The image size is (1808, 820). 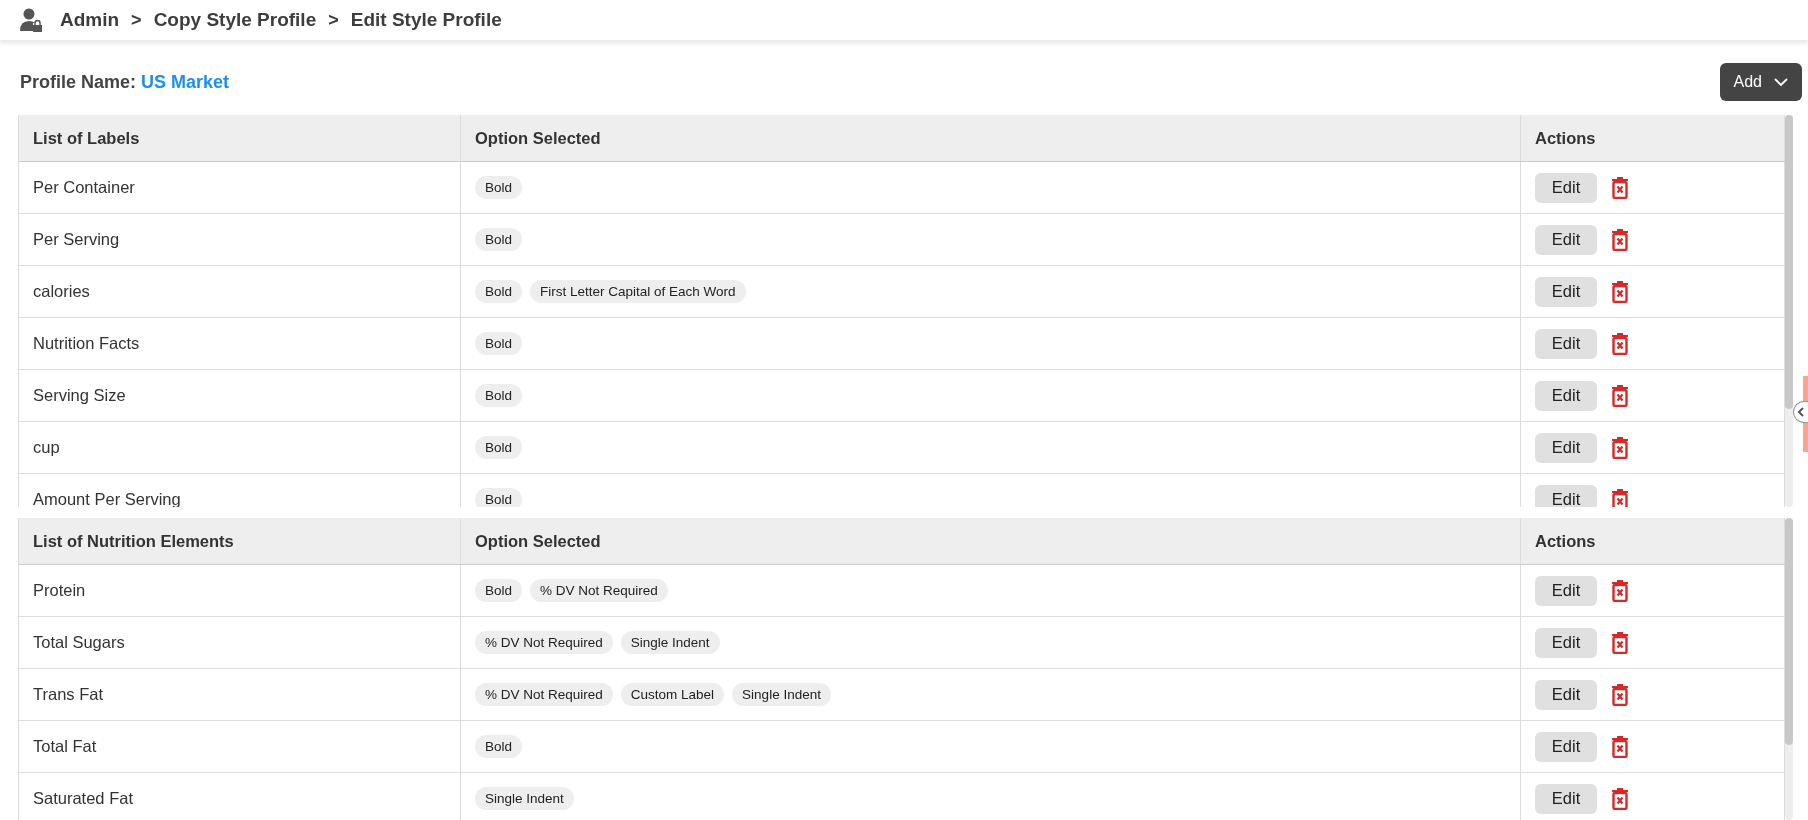 I want to click on label-cell: calories, so click(x=240, y=291).